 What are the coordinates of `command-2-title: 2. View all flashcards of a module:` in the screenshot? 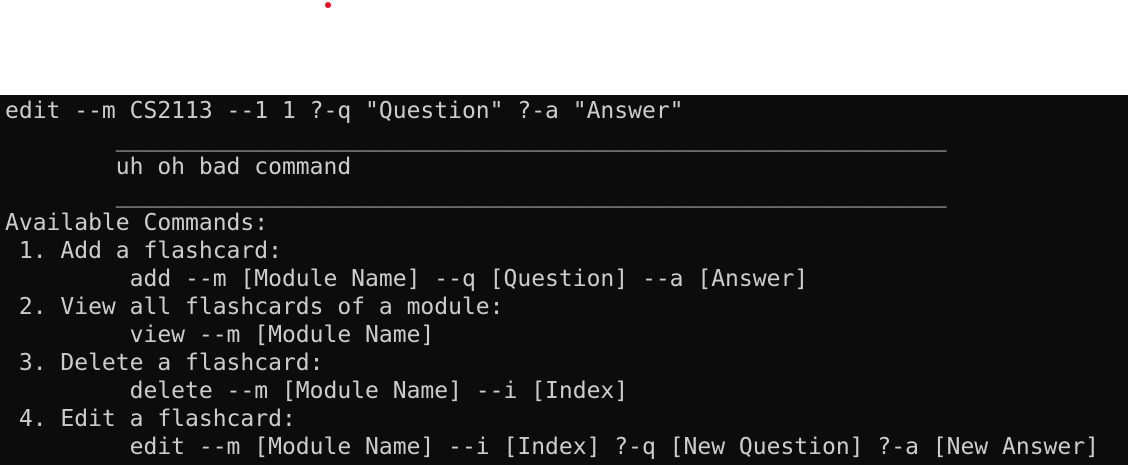 It's located at (254, 307).